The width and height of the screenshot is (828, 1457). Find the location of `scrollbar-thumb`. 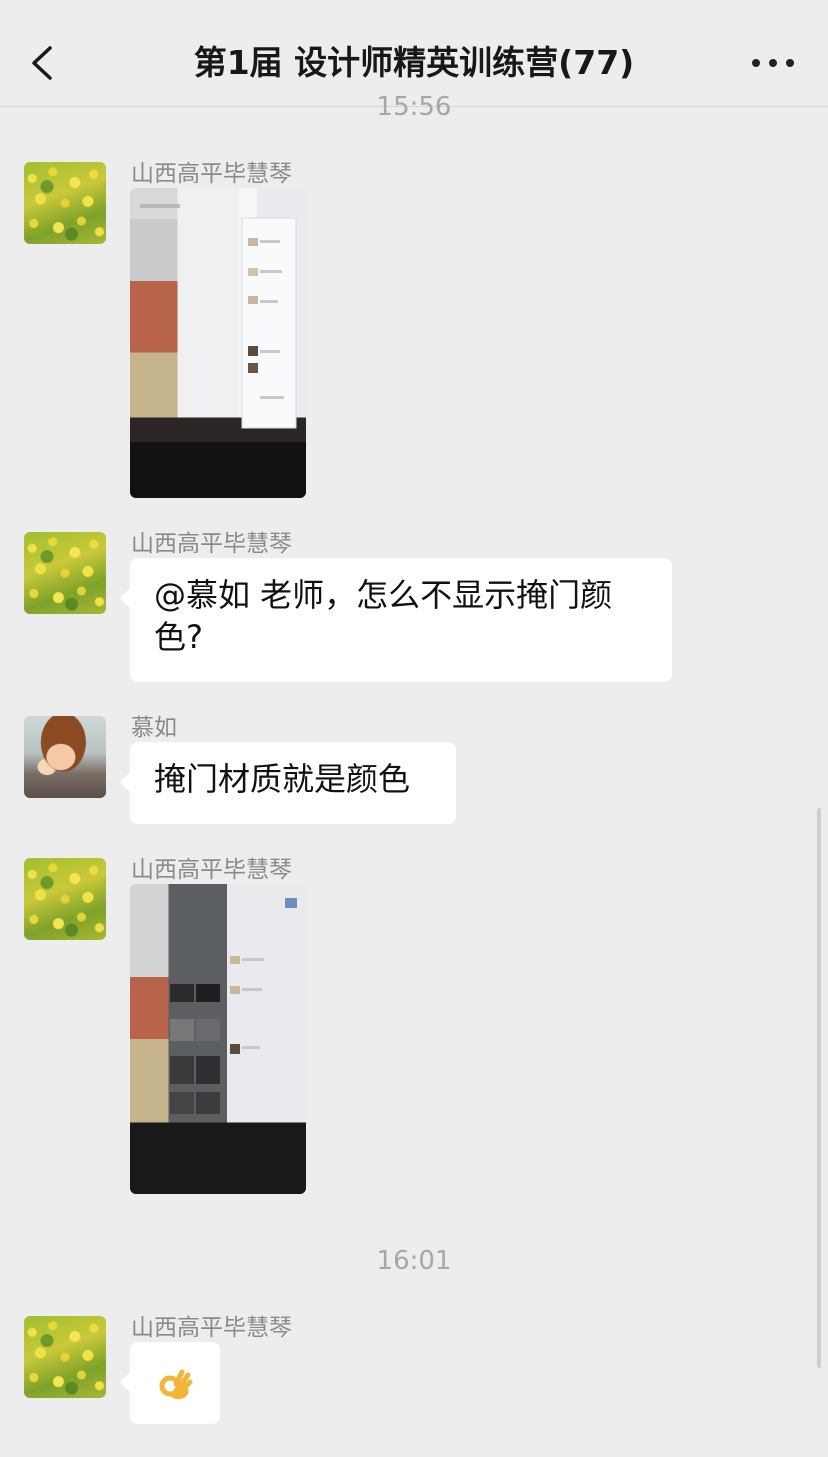

scrollbar-thumb is located at coordinates (819, 1088).